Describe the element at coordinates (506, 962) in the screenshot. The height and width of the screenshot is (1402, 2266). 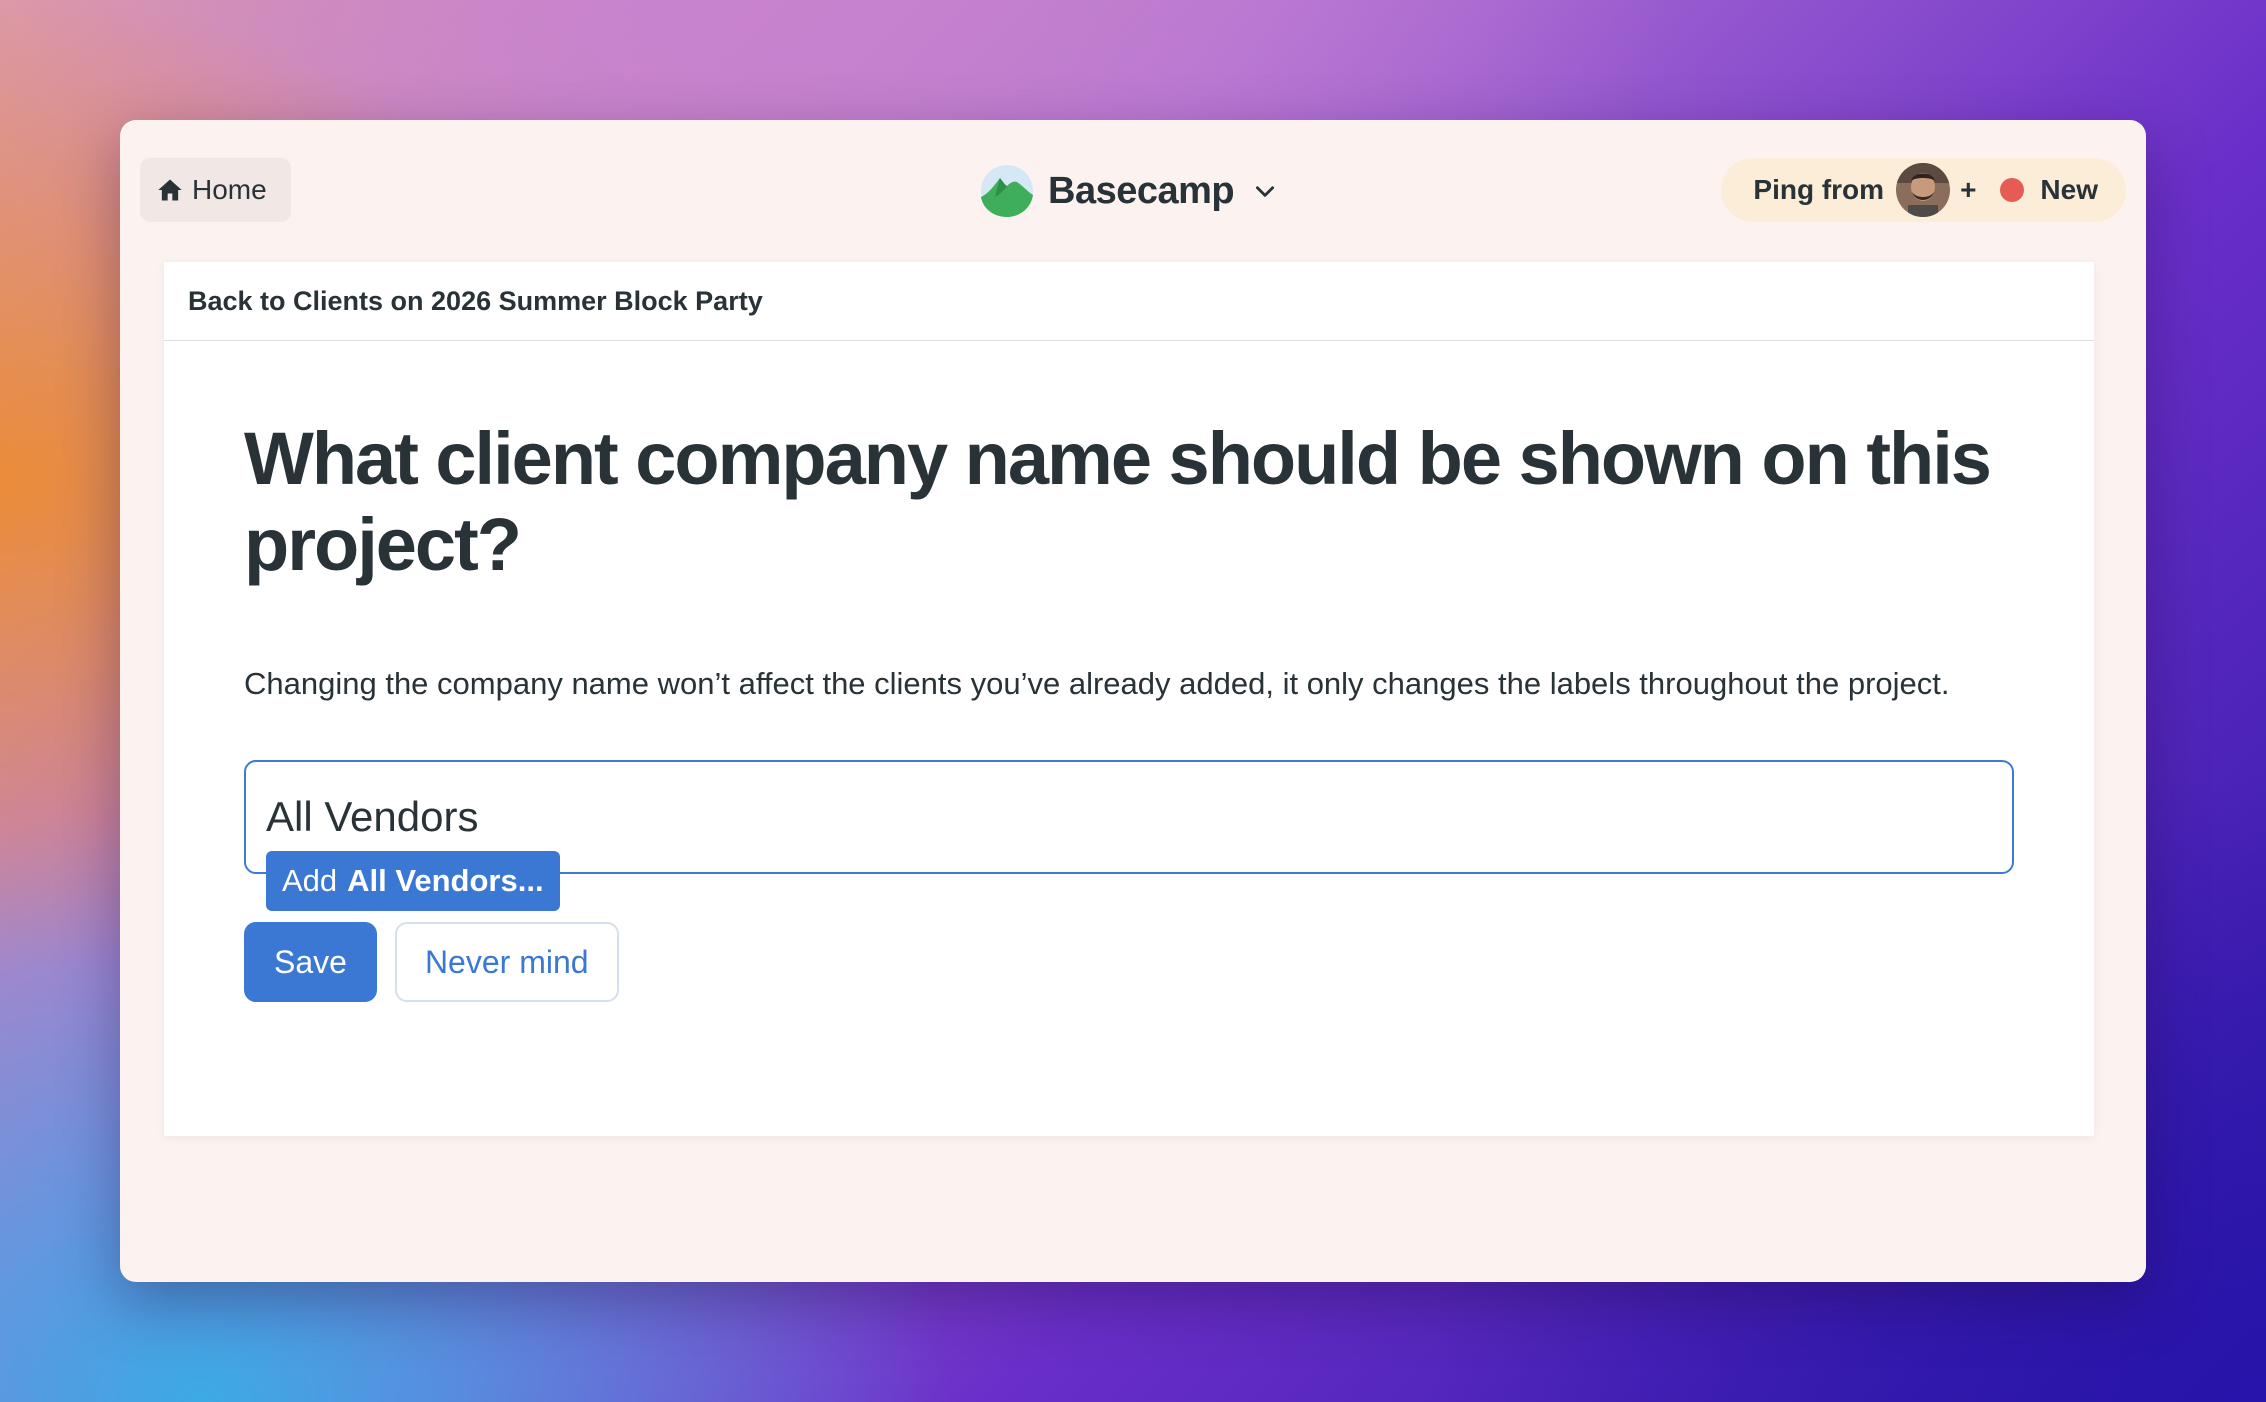
I see `never-mind-button: Never mind` at that location.